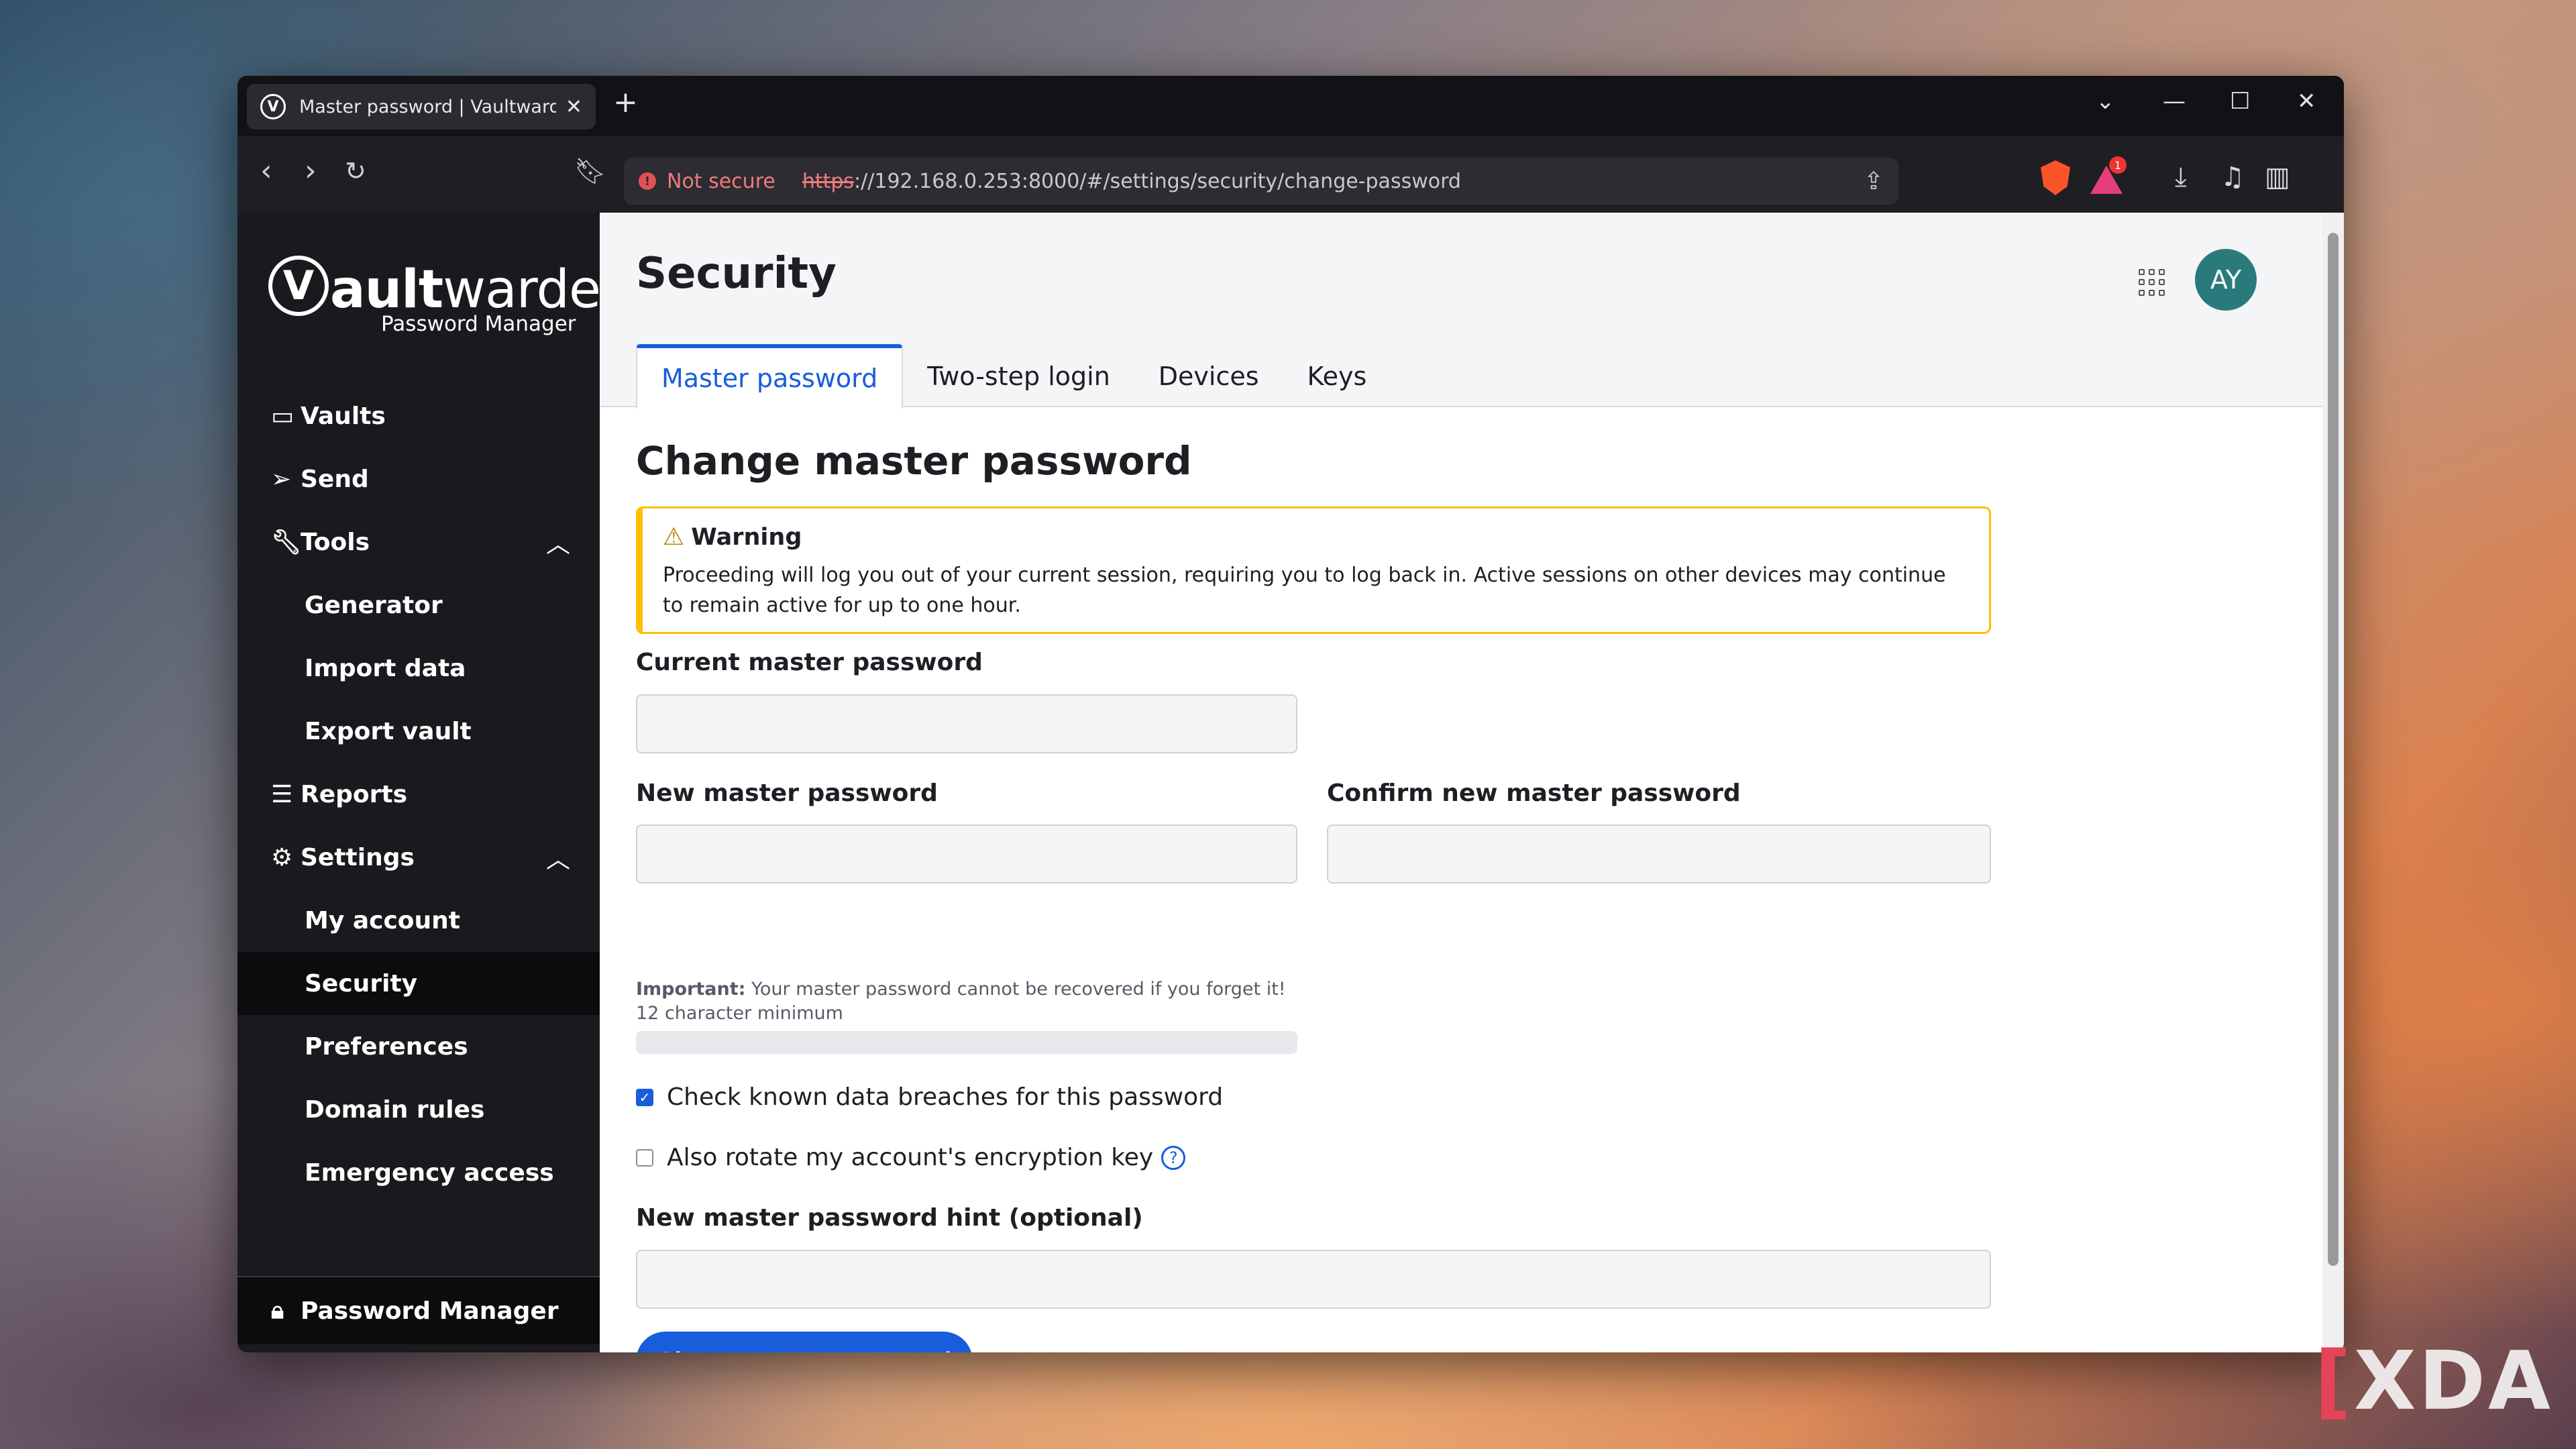 This screenshot has height=1449, width=2576. What do you see at coordinates (2306, 101) in the screenshot?
I see `close-window-icon: ✕` at bounding box center [2306, 101].